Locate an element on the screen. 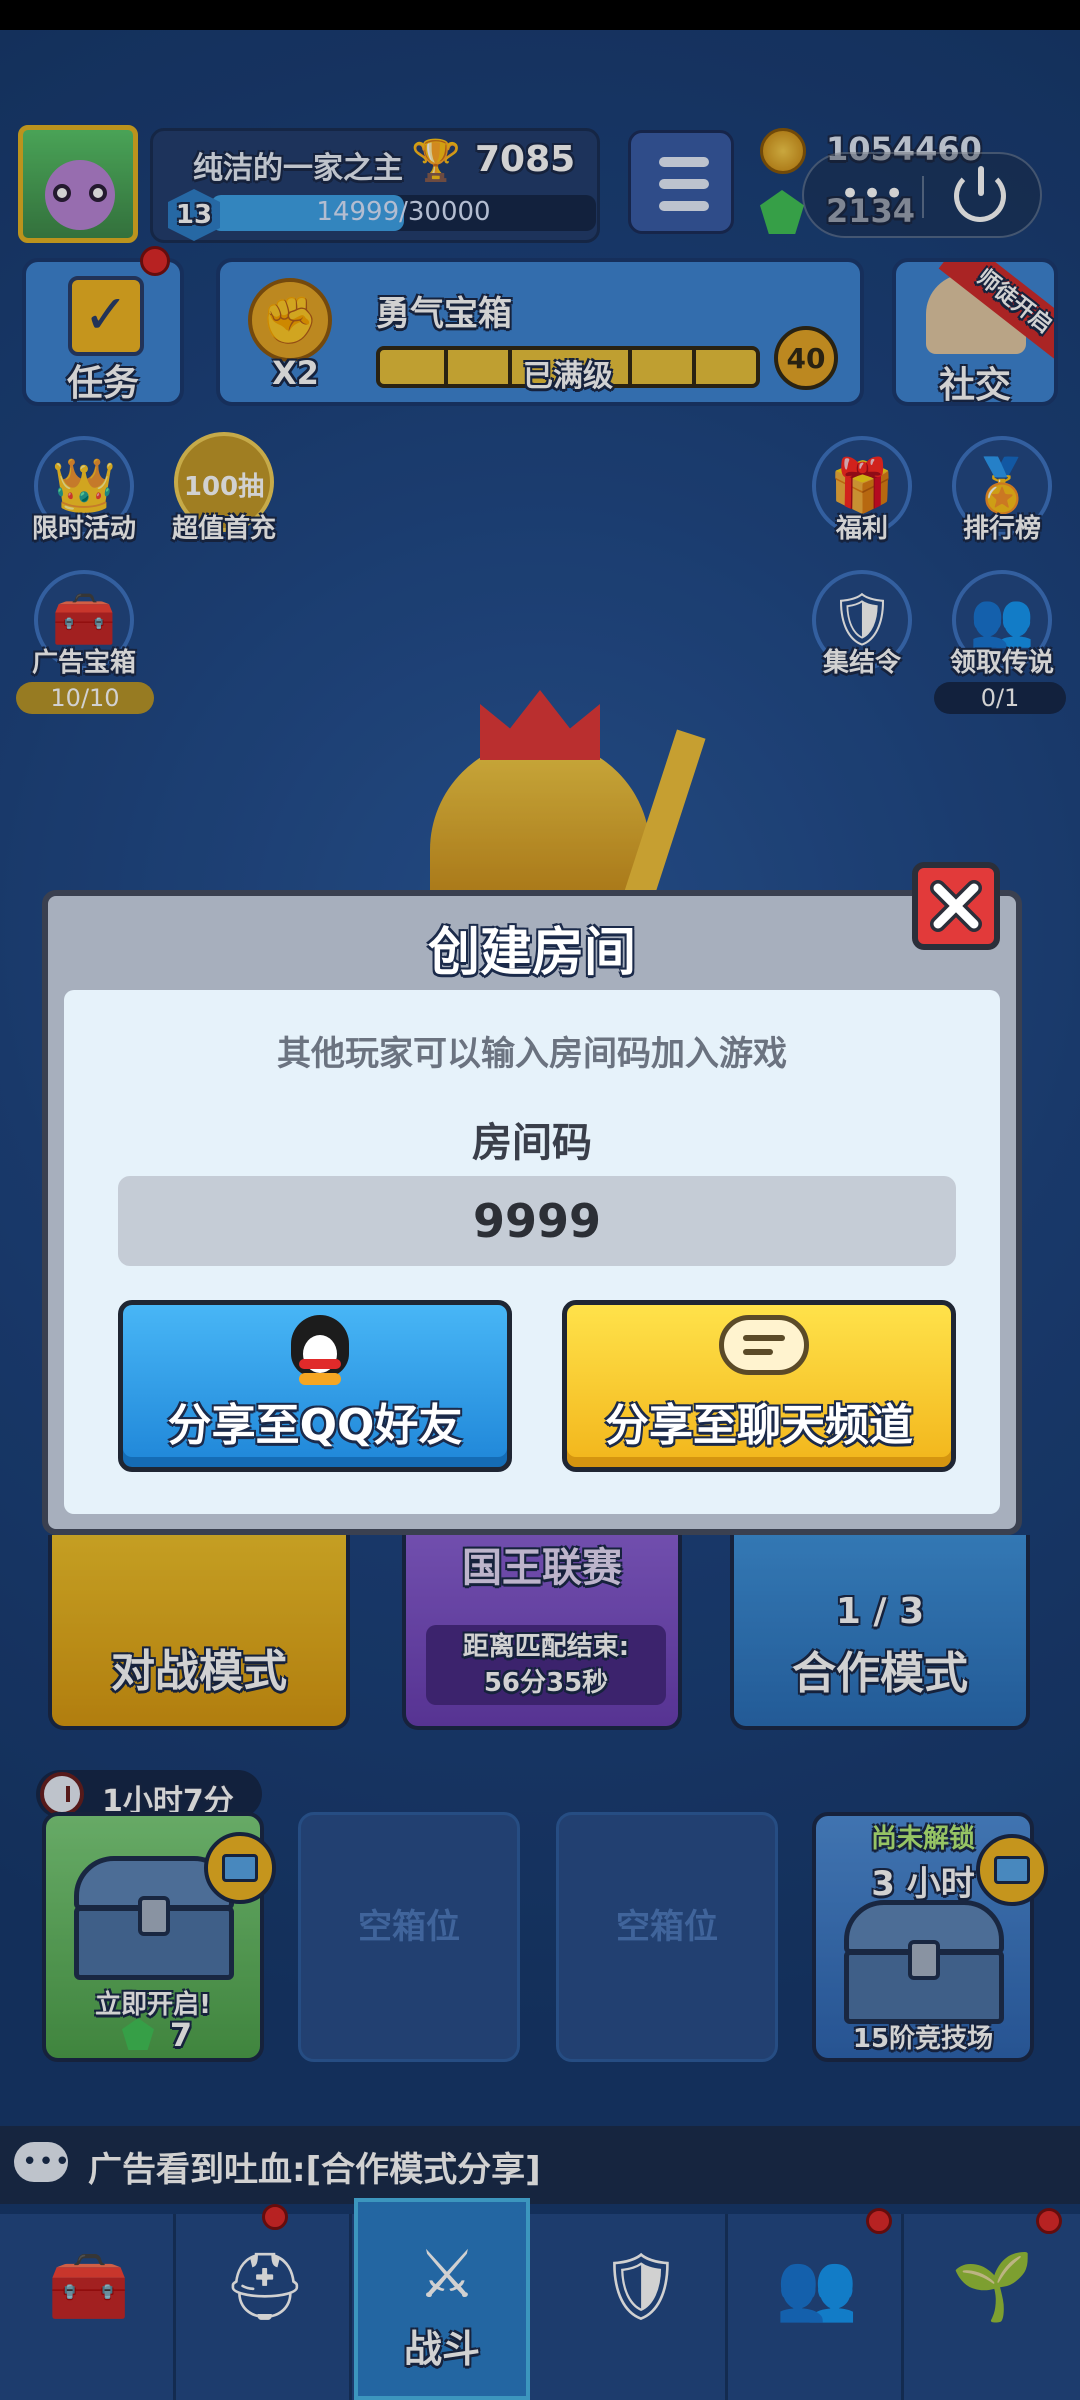 This screenshot has width=1080, height=2400. share-chat-label: 分享至聊天频道 is located at coordinates (759, 1425).